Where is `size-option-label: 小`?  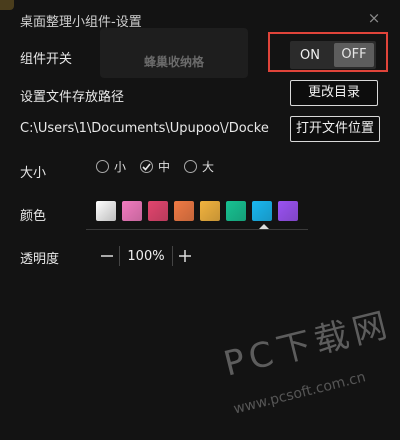
size-option-label: 小 is located at coordinates (120, 167).